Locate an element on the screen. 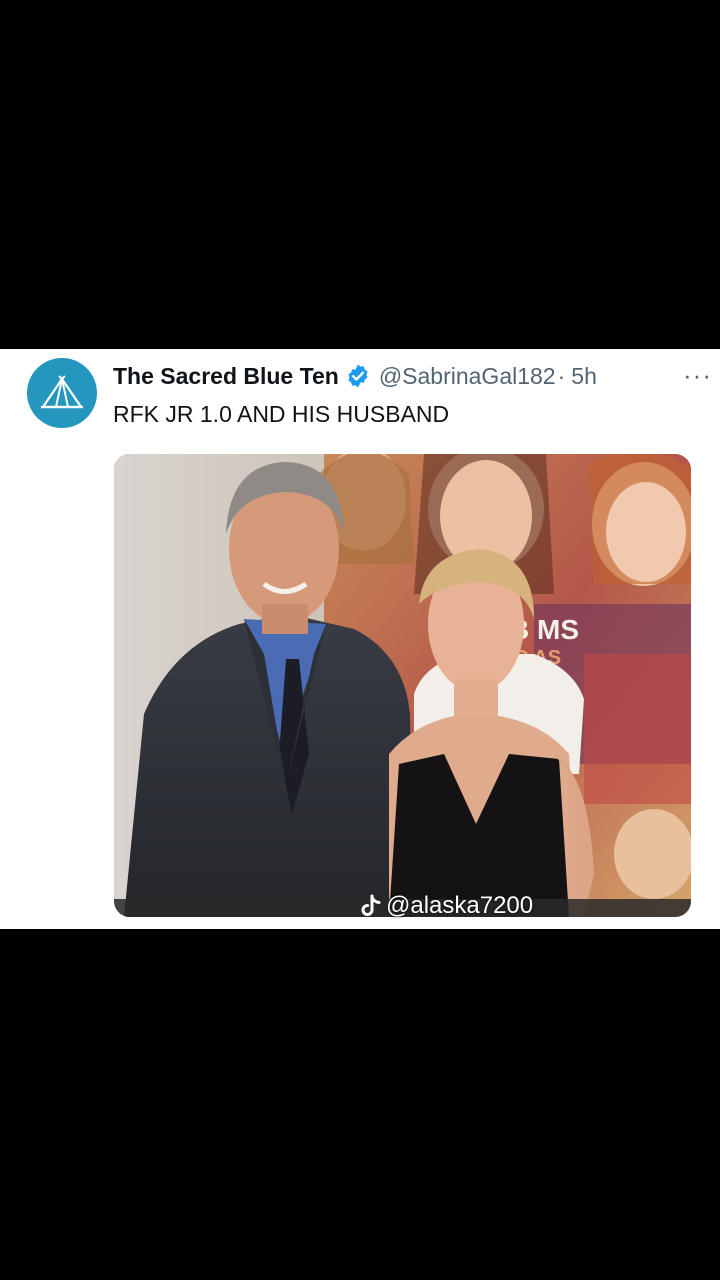 This screenshot has width=720, height=1280. tweet-timestamp: 5h is located at coordinates (584, 376).